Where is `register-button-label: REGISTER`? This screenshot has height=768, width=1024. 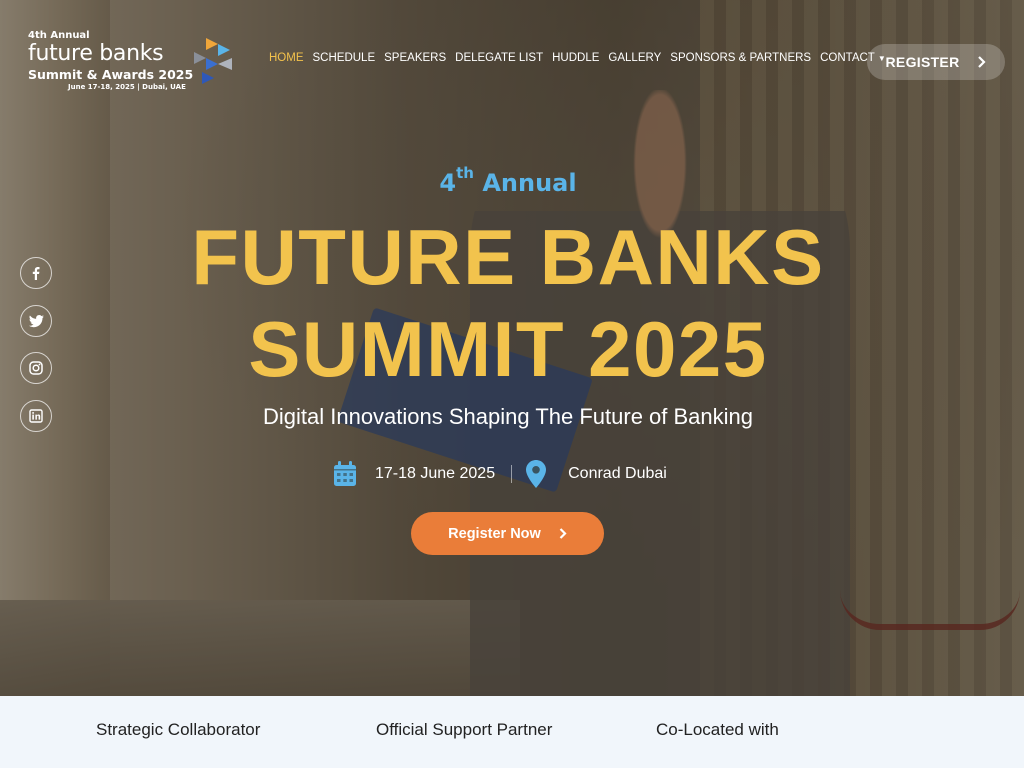
register-button-label: REGISTER is located at coordinates (922, 62).